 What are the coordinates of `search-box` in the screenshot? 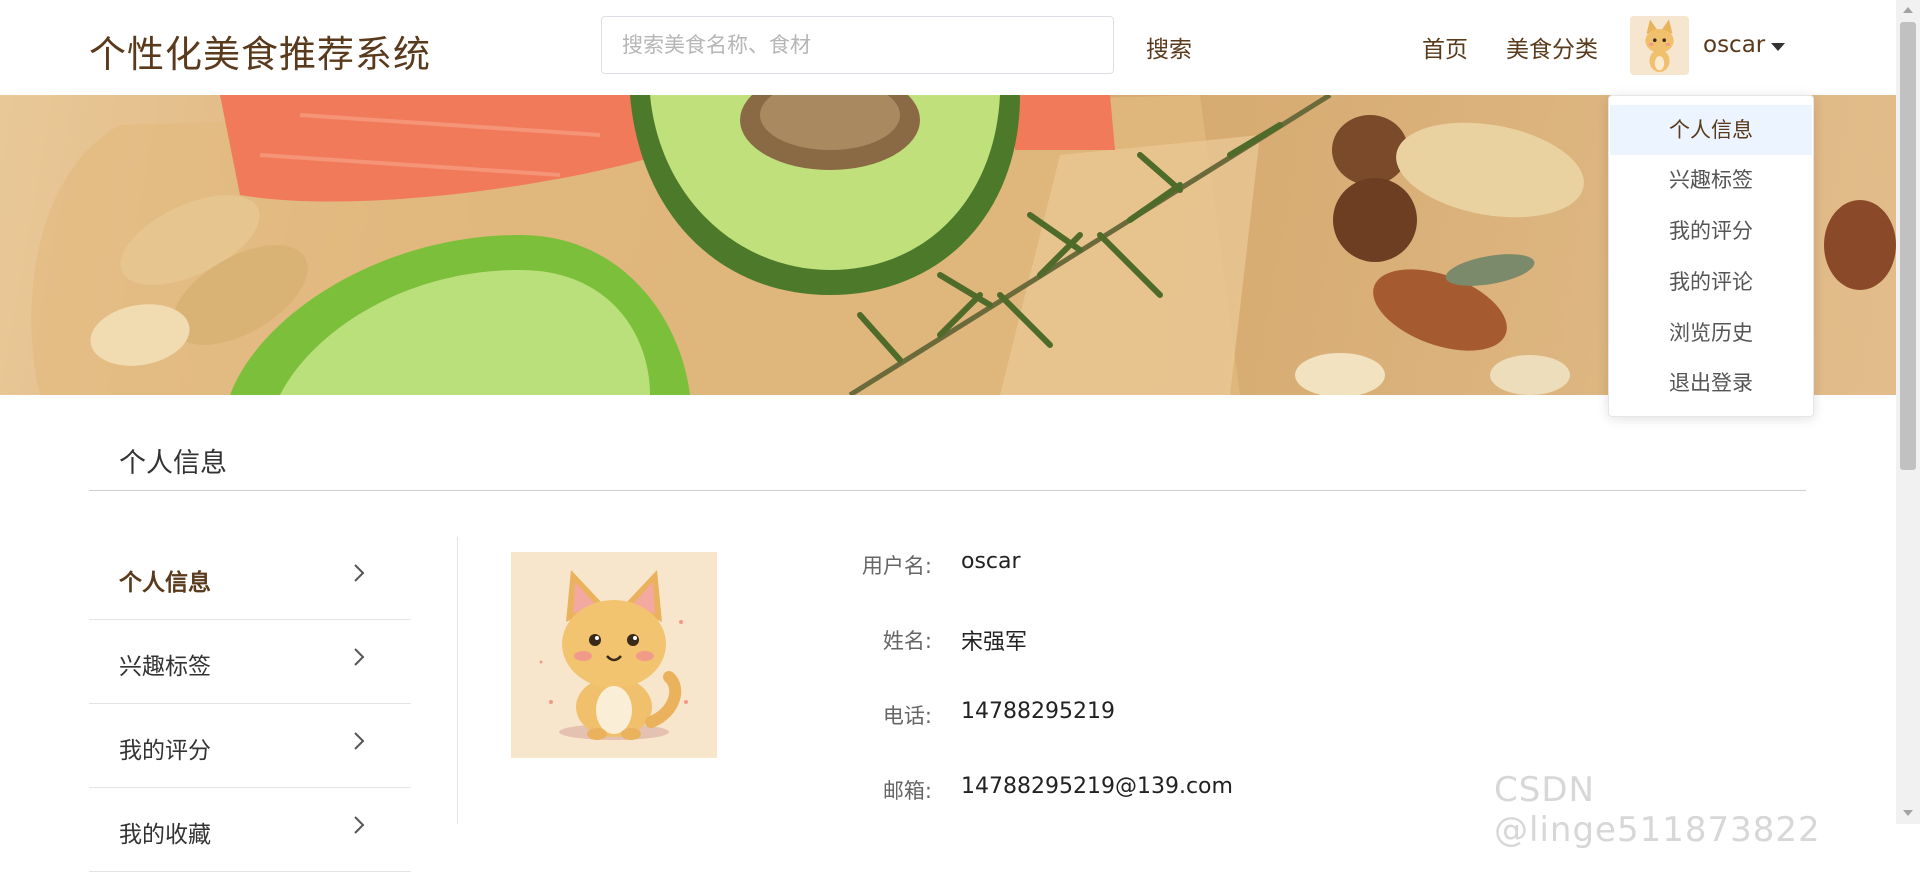 It's located at (857, 45).